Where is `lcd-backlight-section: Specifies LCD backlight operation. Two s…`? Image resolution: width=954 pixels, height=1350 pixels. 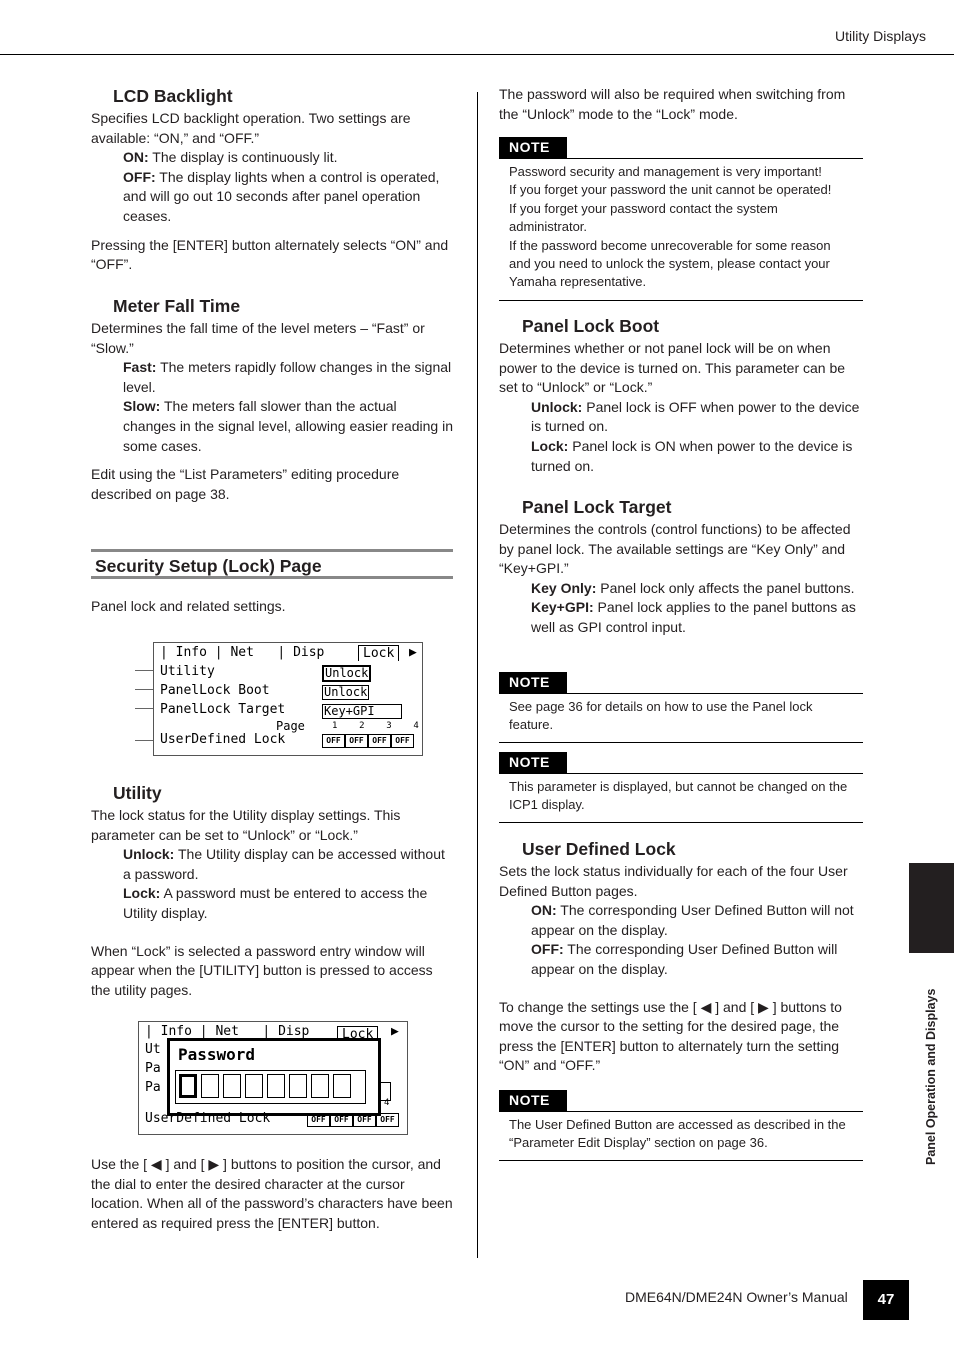 lcd-backlight-section: Specifies LCD backlight operation. Two s… is located at coordinates (270, 191).